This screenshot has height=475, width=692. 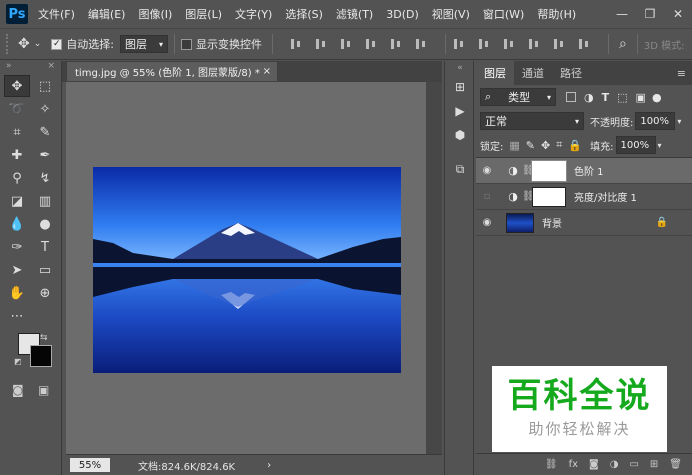 I want to click on opacity-field: 100%, so click(x=655, y=121).